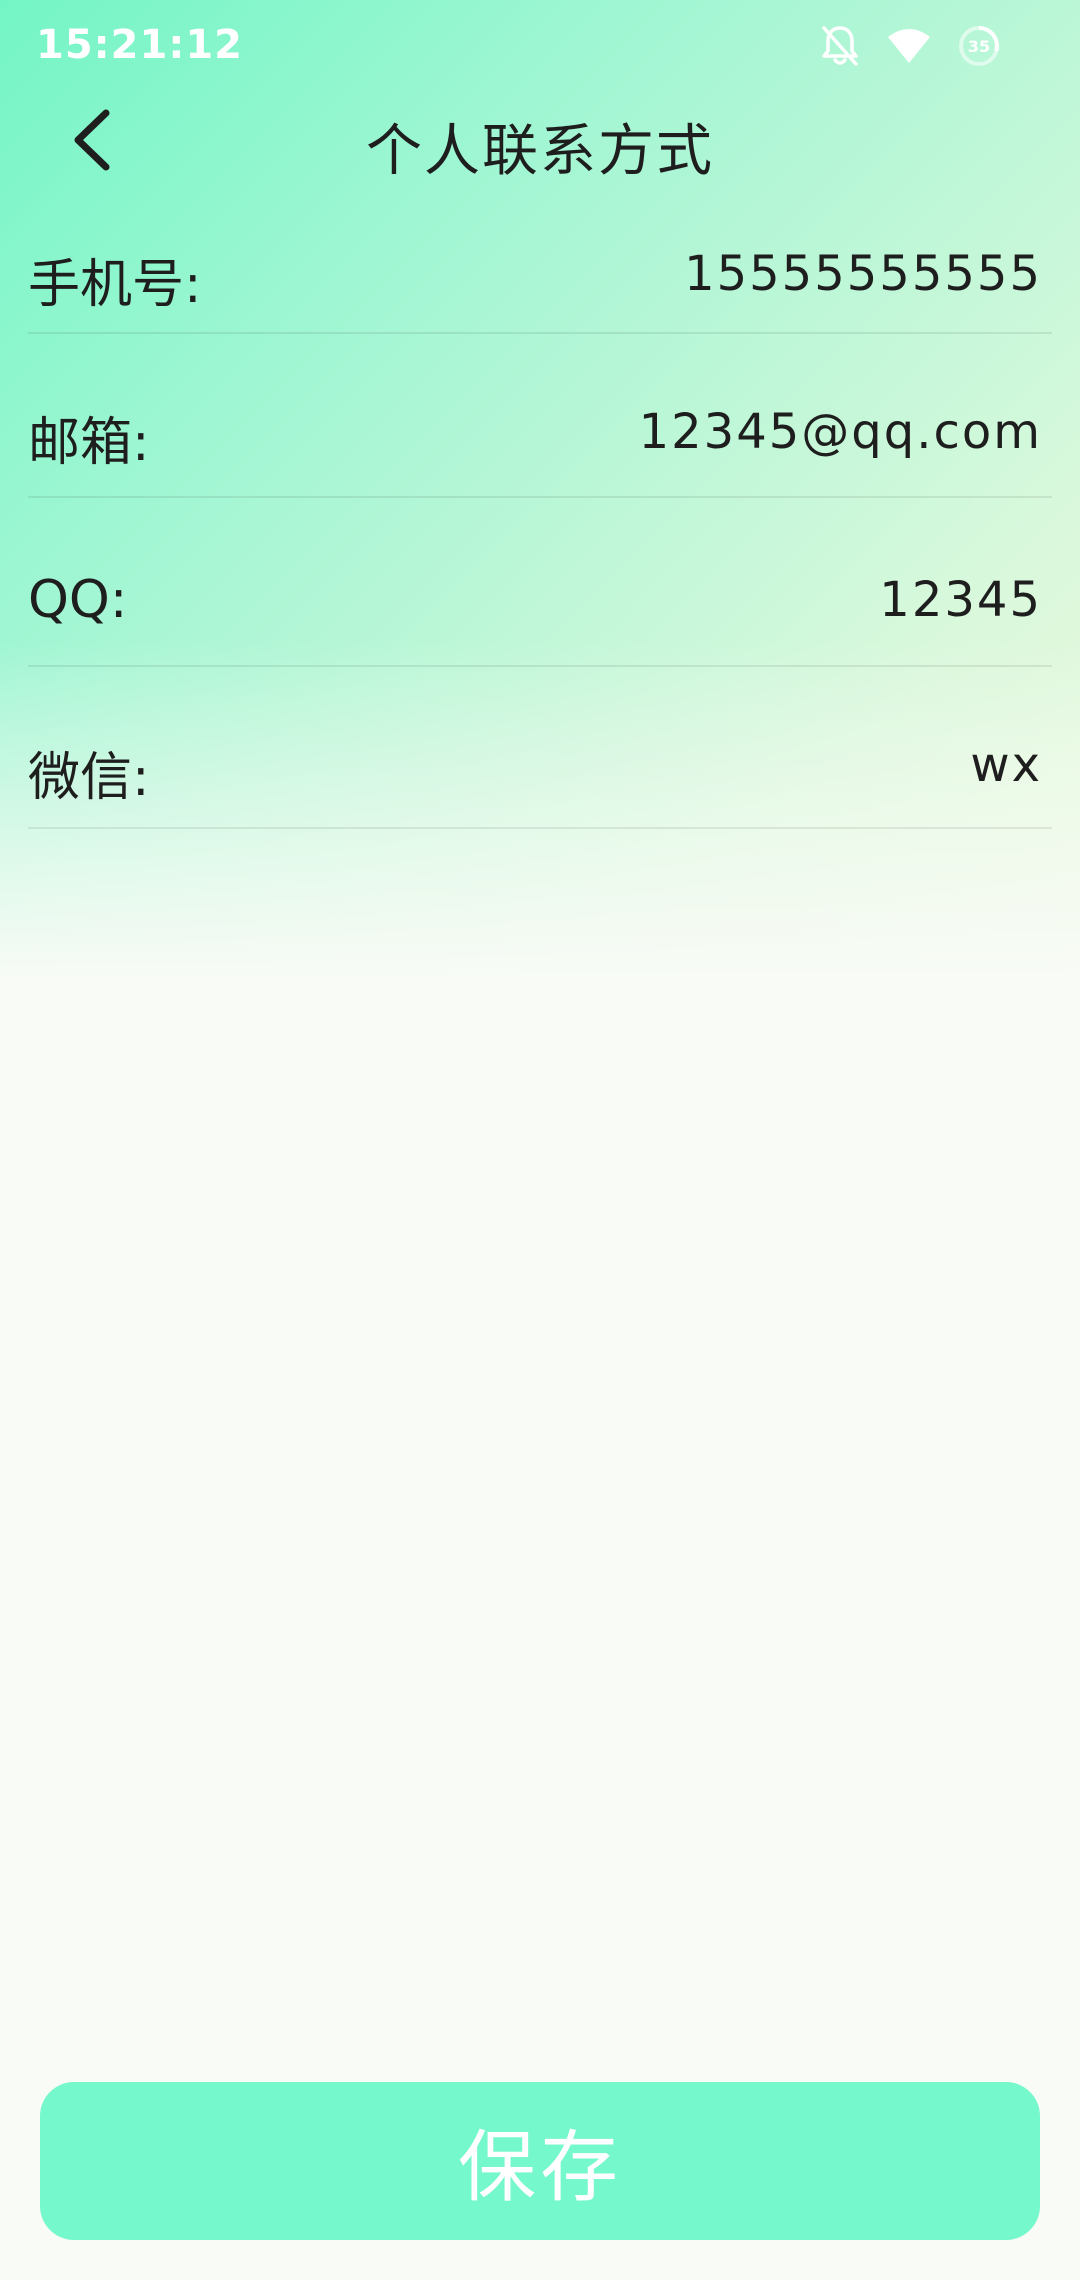  What do you see at coordinates (115, 285) in the screenshot?
I see `phone-label: 手机号:` at bounding box center [115, 285].